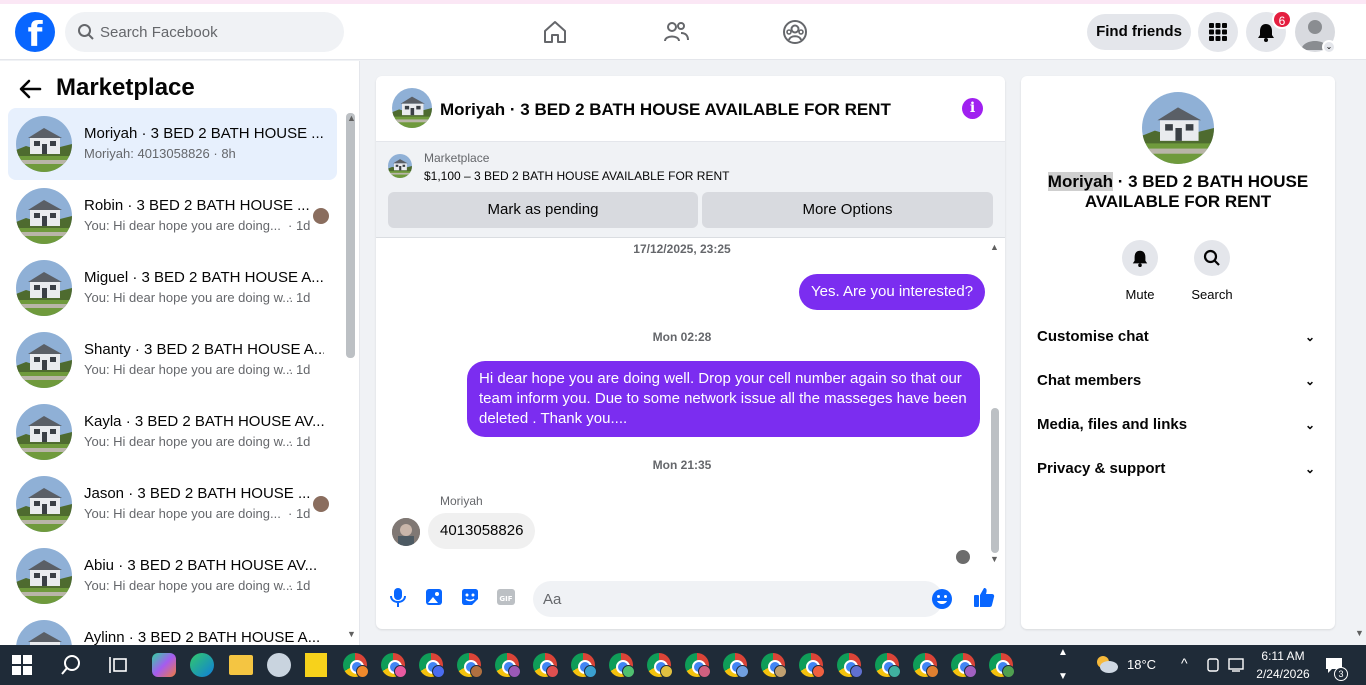  Describe the element at coordinates (1283, 674) in the screenshot. I see `clock-date: 2/24/2026` at that location.